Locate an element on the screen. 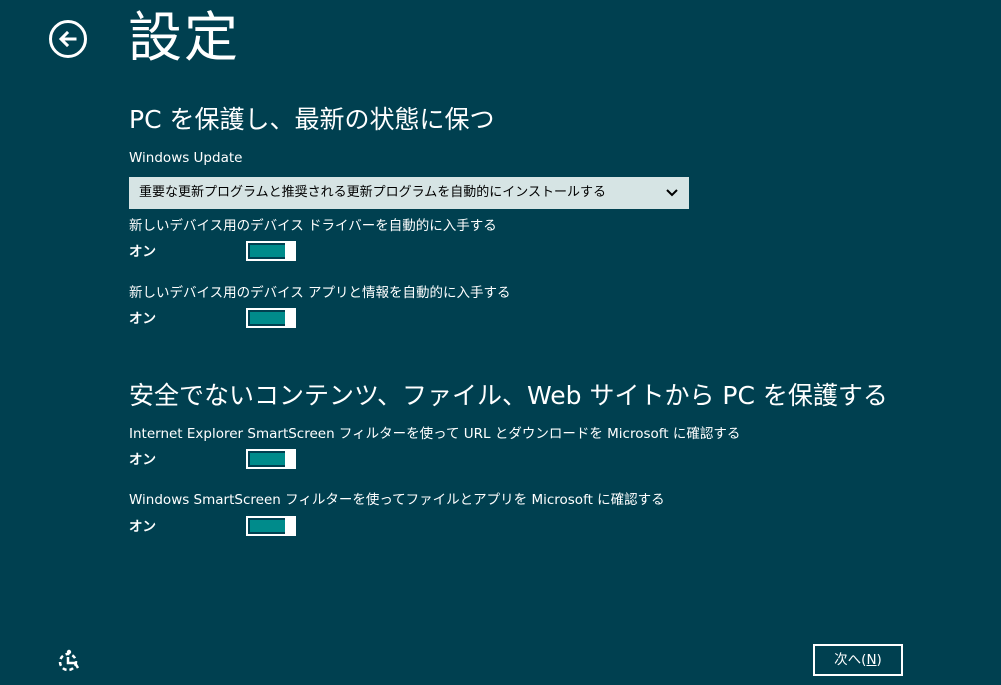 Image resolution: width=1001 pixels, height=685 pixels. section-heading-update: PC を保護し、最新の状態に保つ is located at coordinates (312, 119).